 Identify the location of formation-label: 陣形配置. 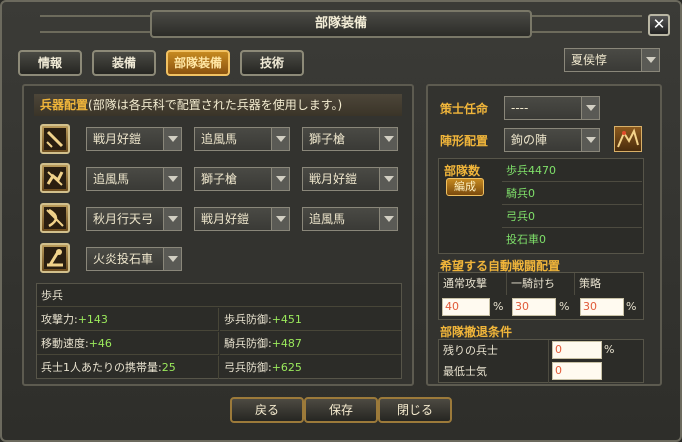
(464, 141).